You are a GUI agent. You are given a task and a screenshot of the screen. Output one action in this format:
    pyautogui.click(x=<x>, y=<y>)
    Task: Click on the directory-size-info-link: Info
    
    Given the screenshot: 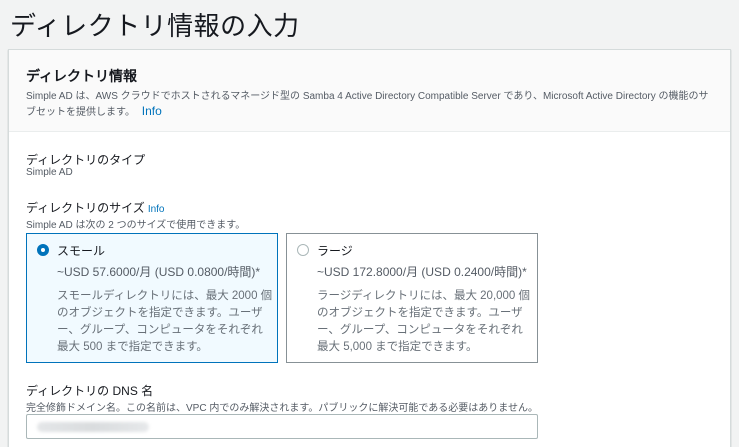 What is the action you would take?
    pyautogui.click(x=156, y=209)
    